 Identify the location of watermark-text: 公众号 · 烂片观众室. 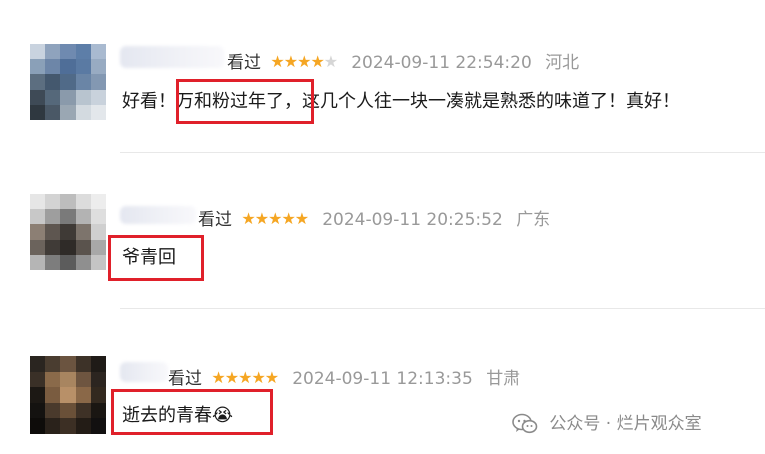
(625, 424).